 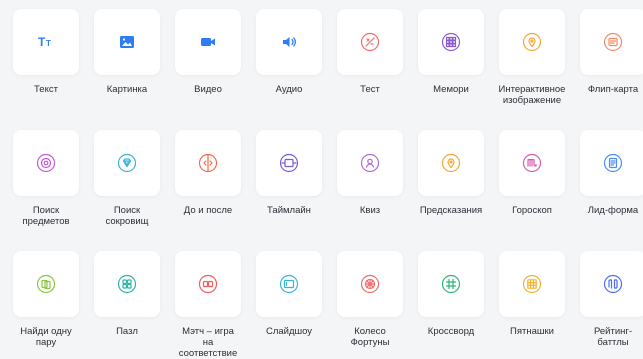 I want to click on tile-label: Кроссворд, so click(x=451, y=331).